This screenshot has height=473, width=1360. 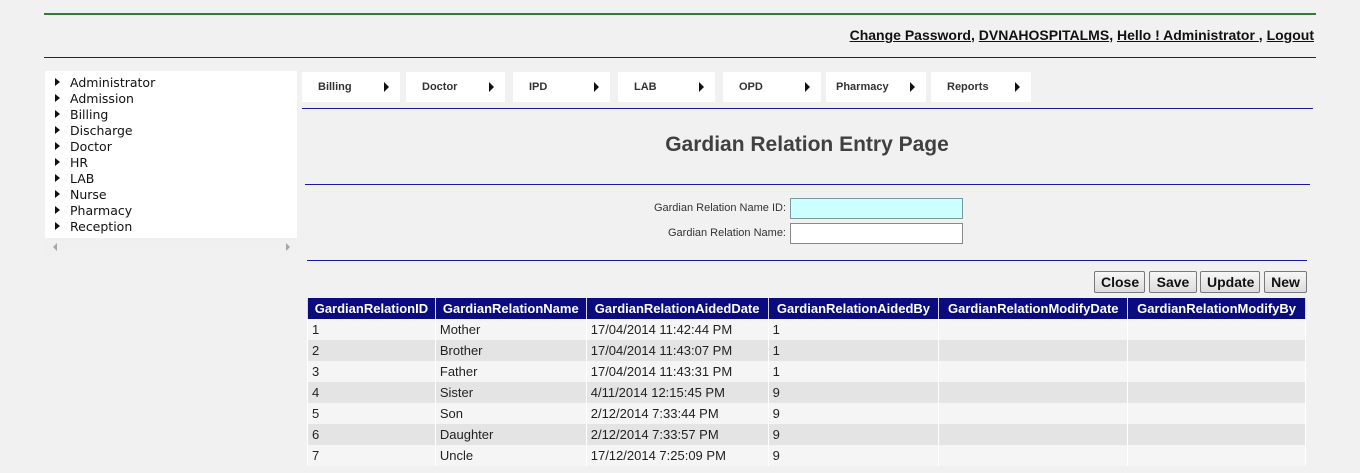 I want to click on greeting-link: Hello ! Administrator, so click(x=1188, y=35).